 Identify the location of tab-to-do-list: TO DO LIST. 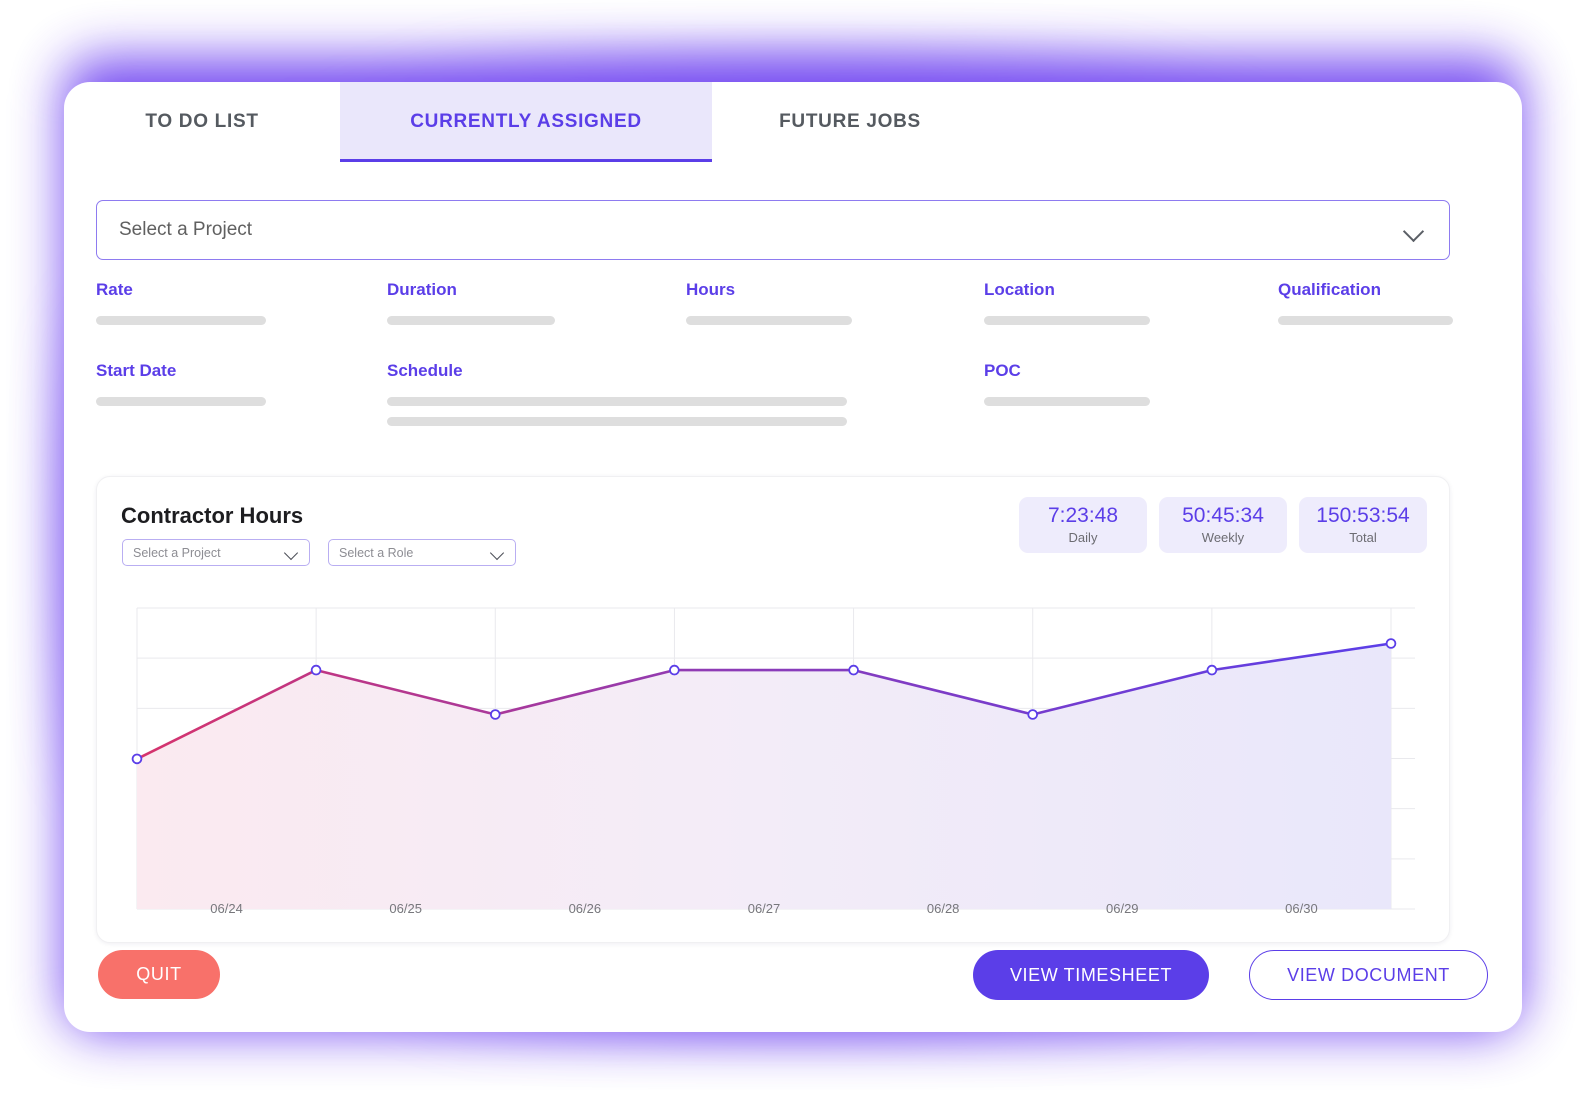
(202, 122).